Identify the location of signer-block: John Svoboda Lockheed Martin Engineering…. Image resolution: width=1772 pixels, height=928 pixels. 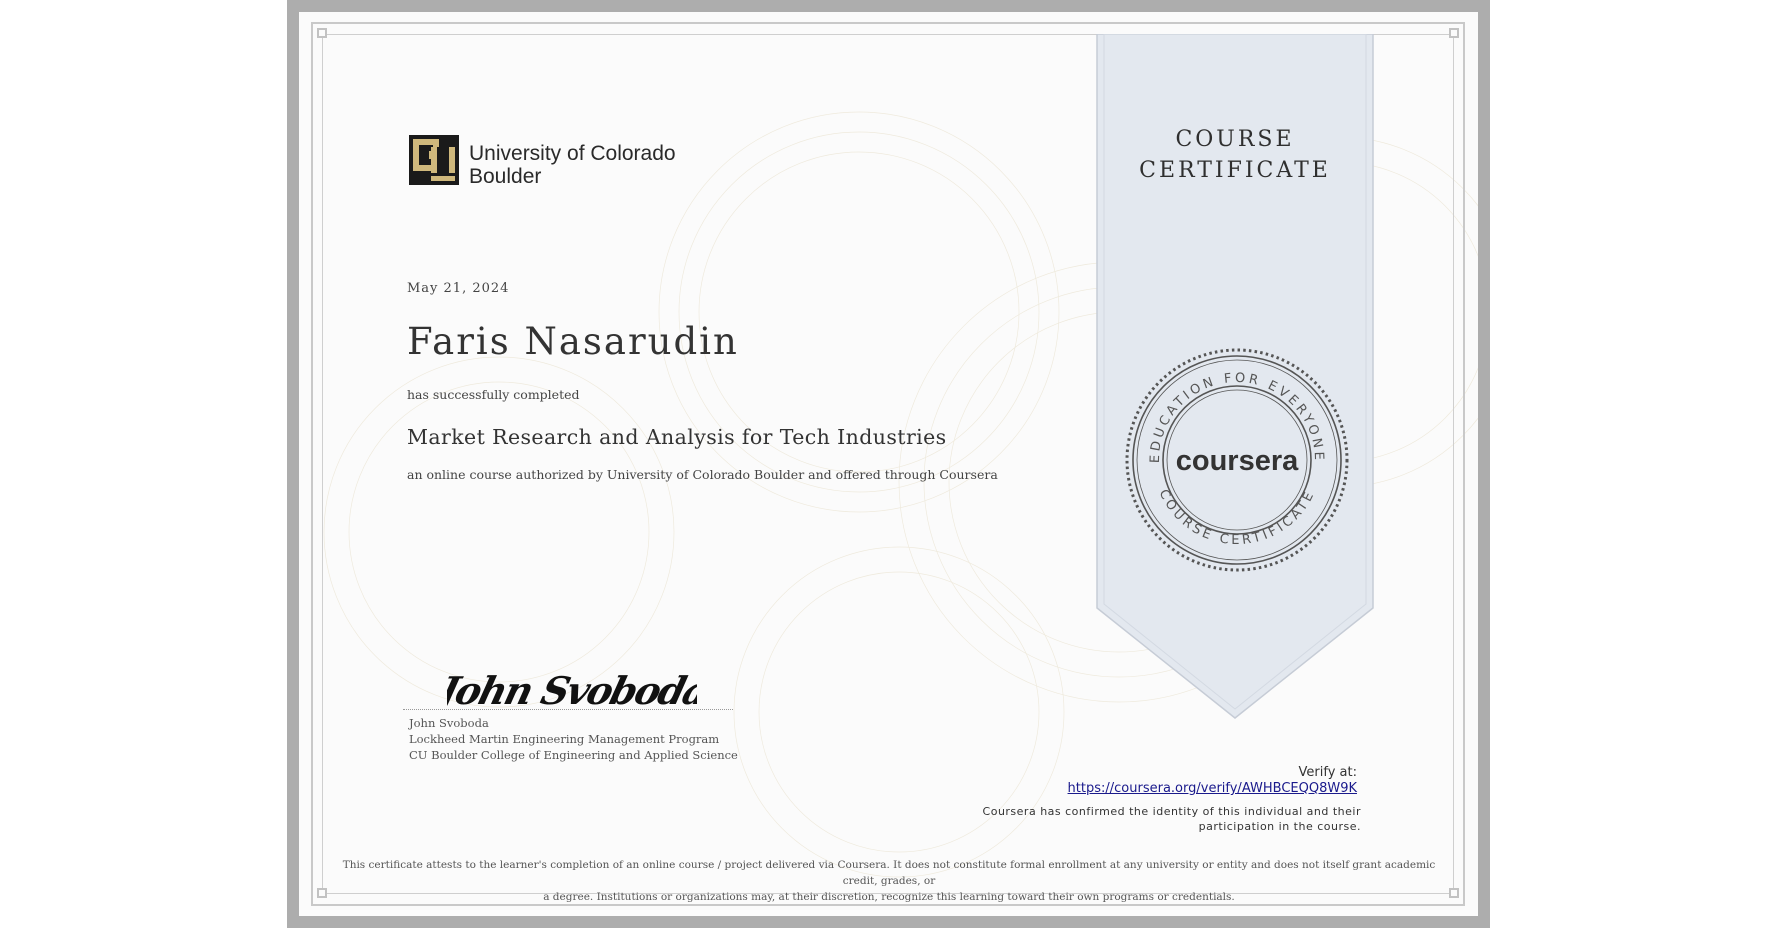
(573, 739).